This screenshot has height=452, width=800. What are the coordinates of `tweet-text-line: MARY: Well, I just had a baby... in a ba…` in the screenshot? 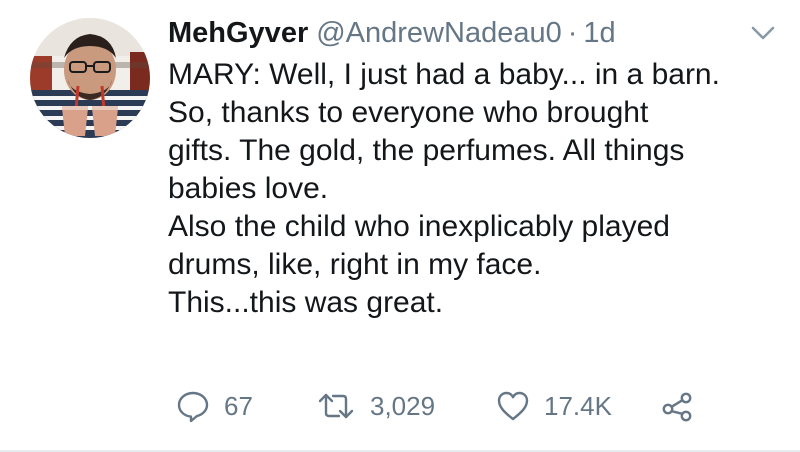 It's located at (444, 74).